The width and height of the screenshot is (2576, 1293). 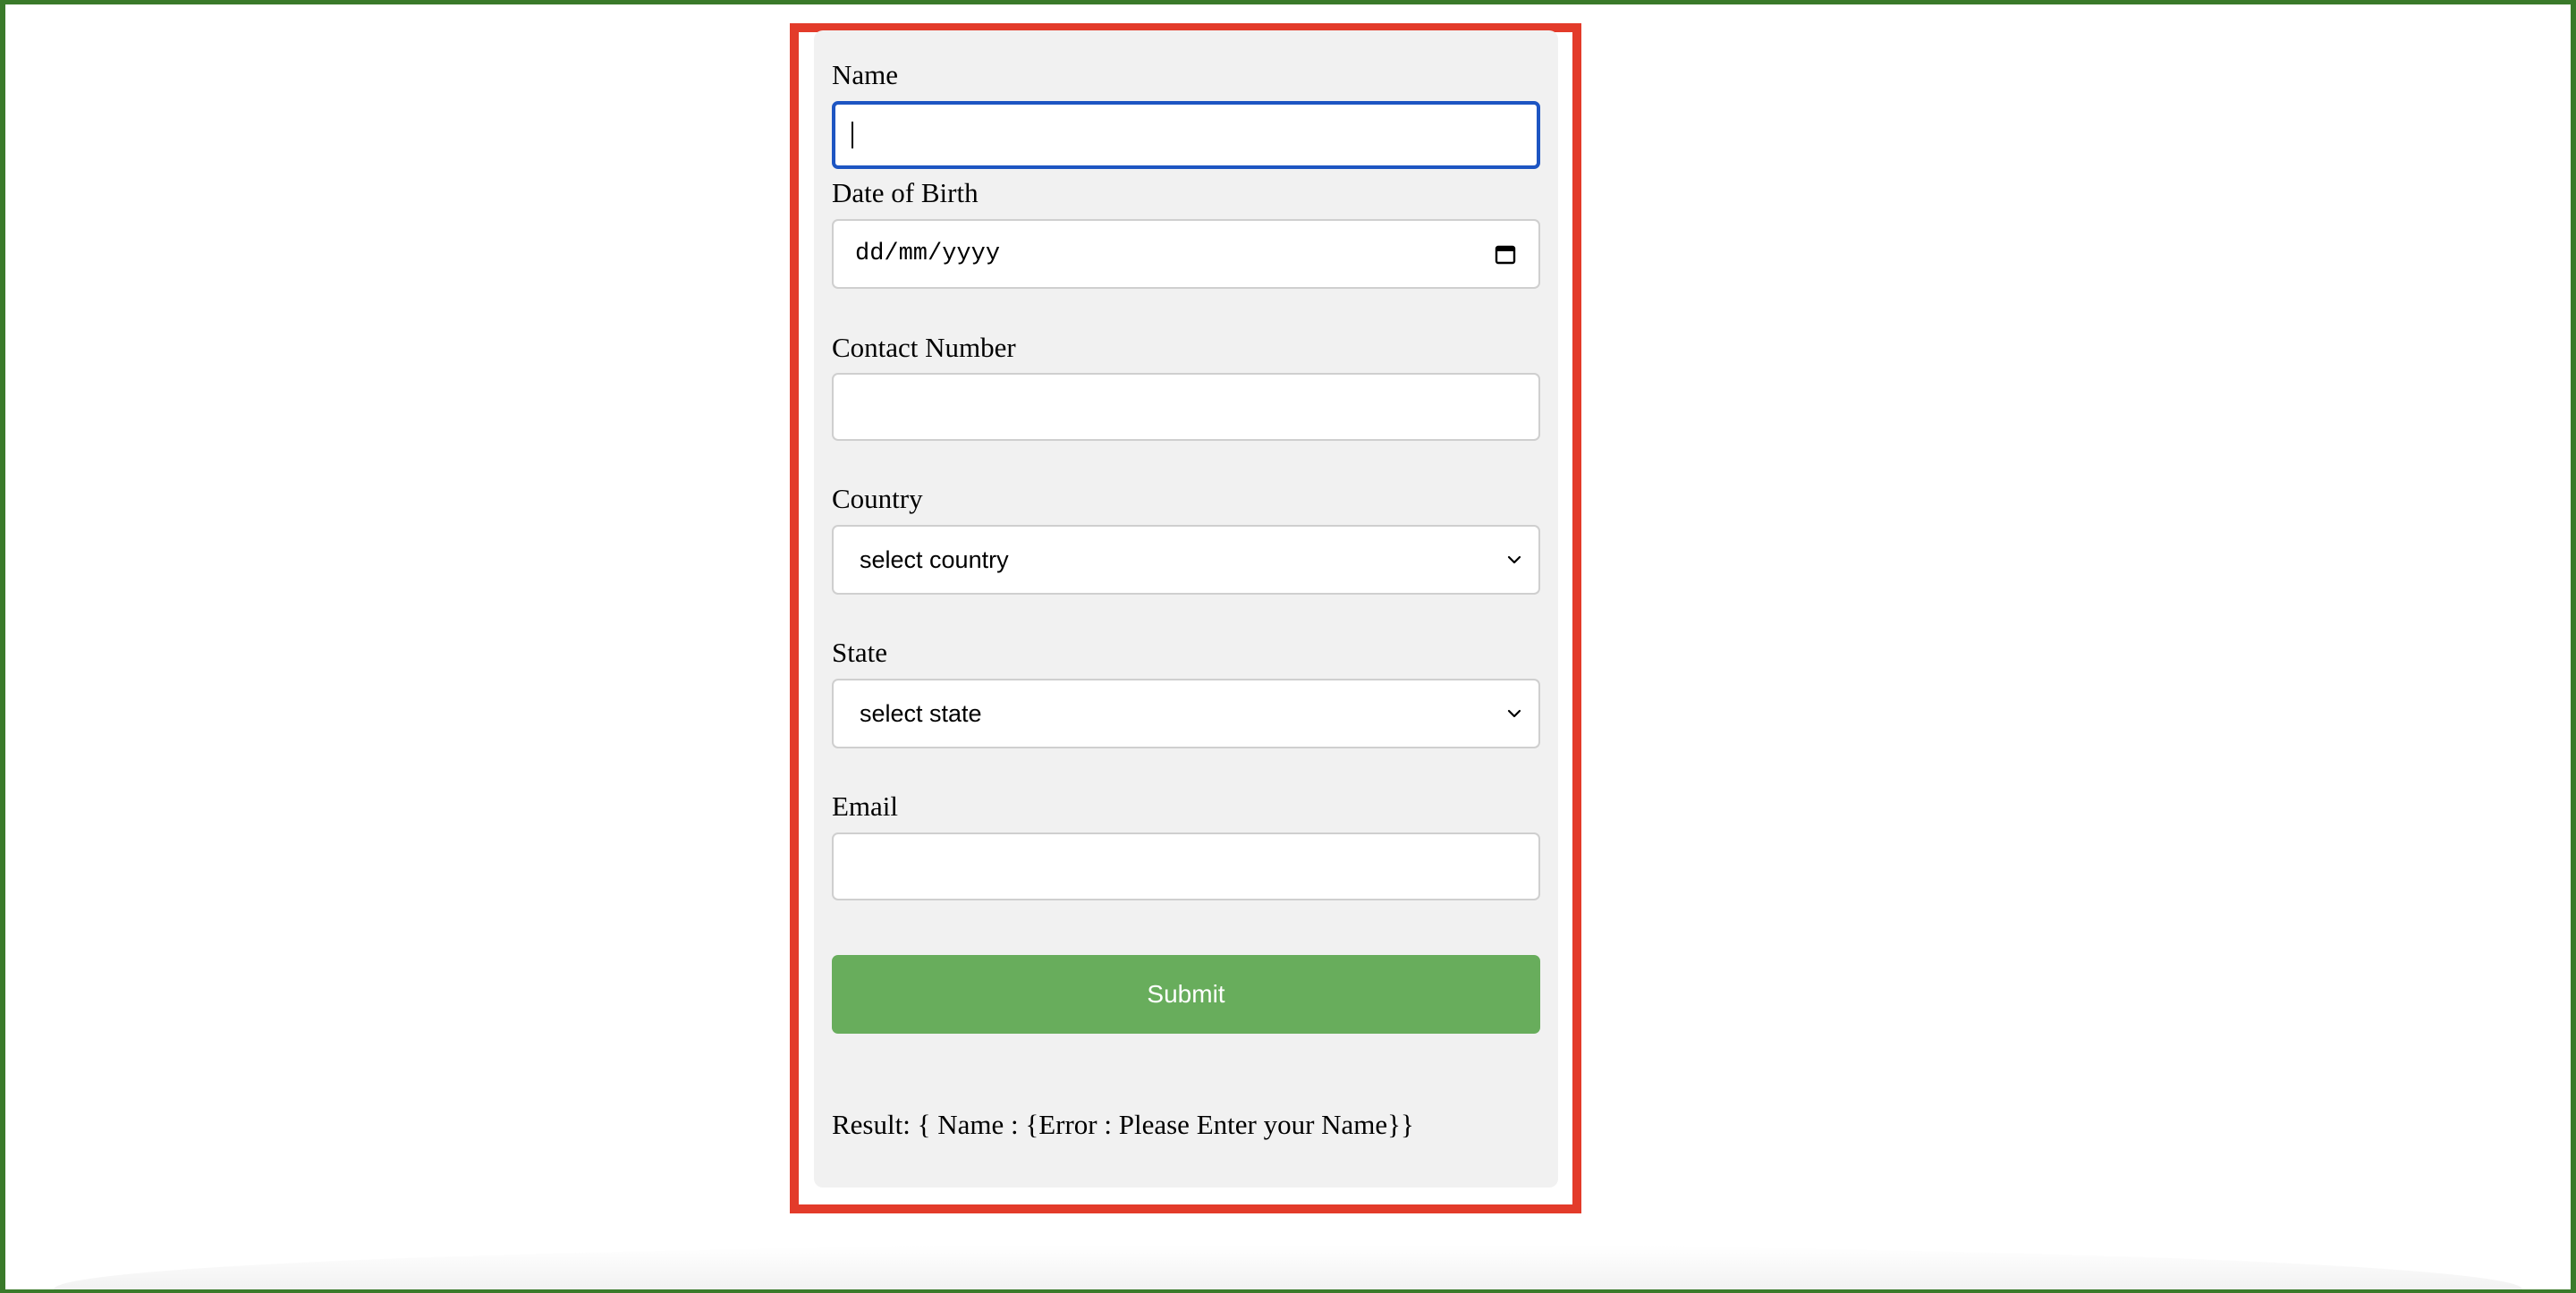 I want to click on country-select: select country, so click(x=1186, y=560).